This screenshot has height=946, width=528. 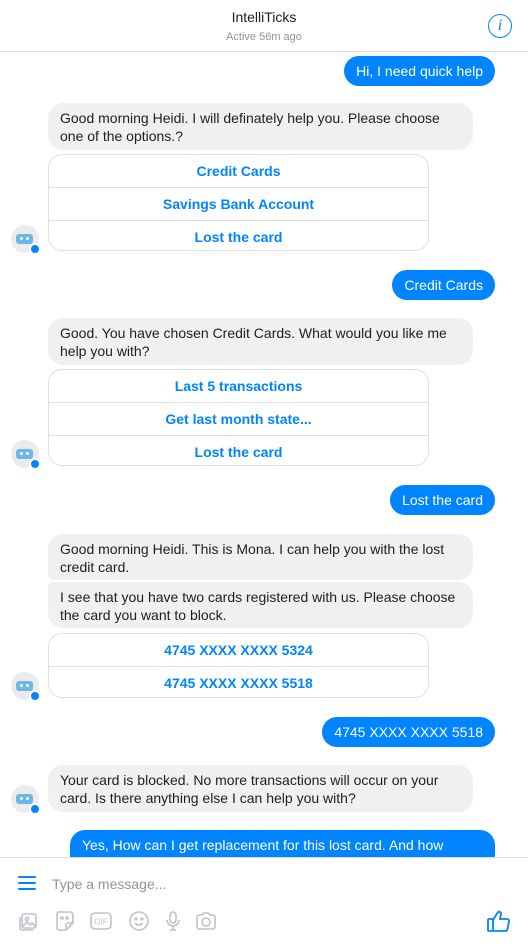 I want to click on outgoing-message: Hi, I need quick help, so click(x=419, y=71).